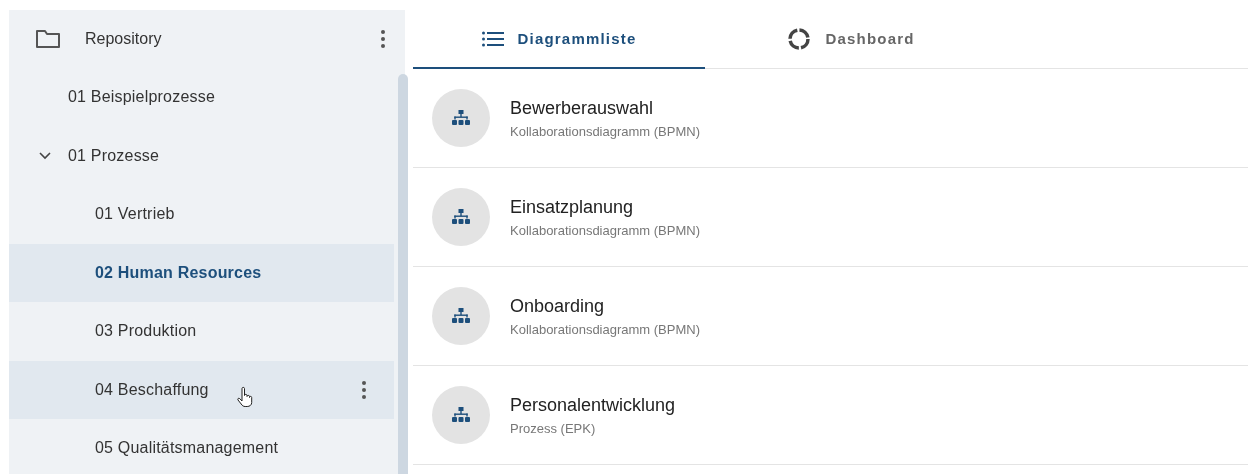 The width and height of the screenshot is (1248, 474). What do you see at coordinates (201, 214) in the screenshot?
I see `tree-item: 01 Vertrieb` at bounding box center [201, 214].